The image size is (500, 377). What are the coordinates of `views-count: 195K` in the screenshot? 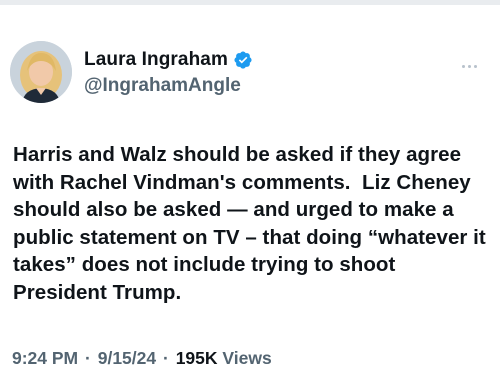 It's located at (197, 358).